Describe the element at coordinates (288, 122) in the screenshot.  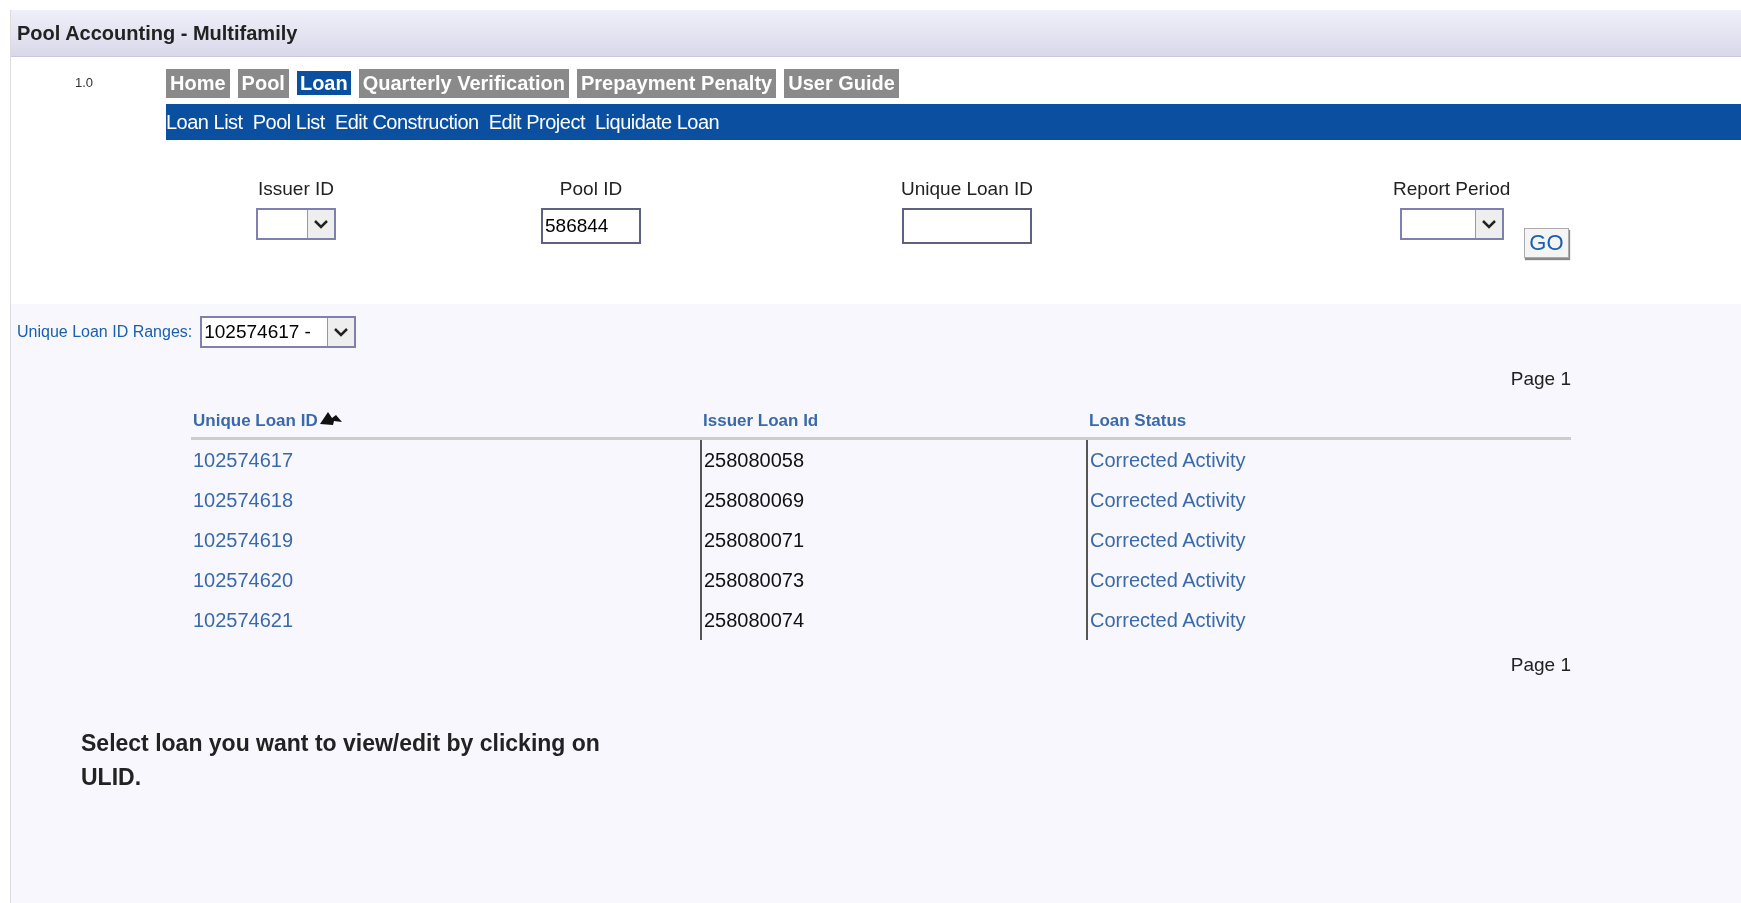
I see `subnav-link: Pool List` at that location.